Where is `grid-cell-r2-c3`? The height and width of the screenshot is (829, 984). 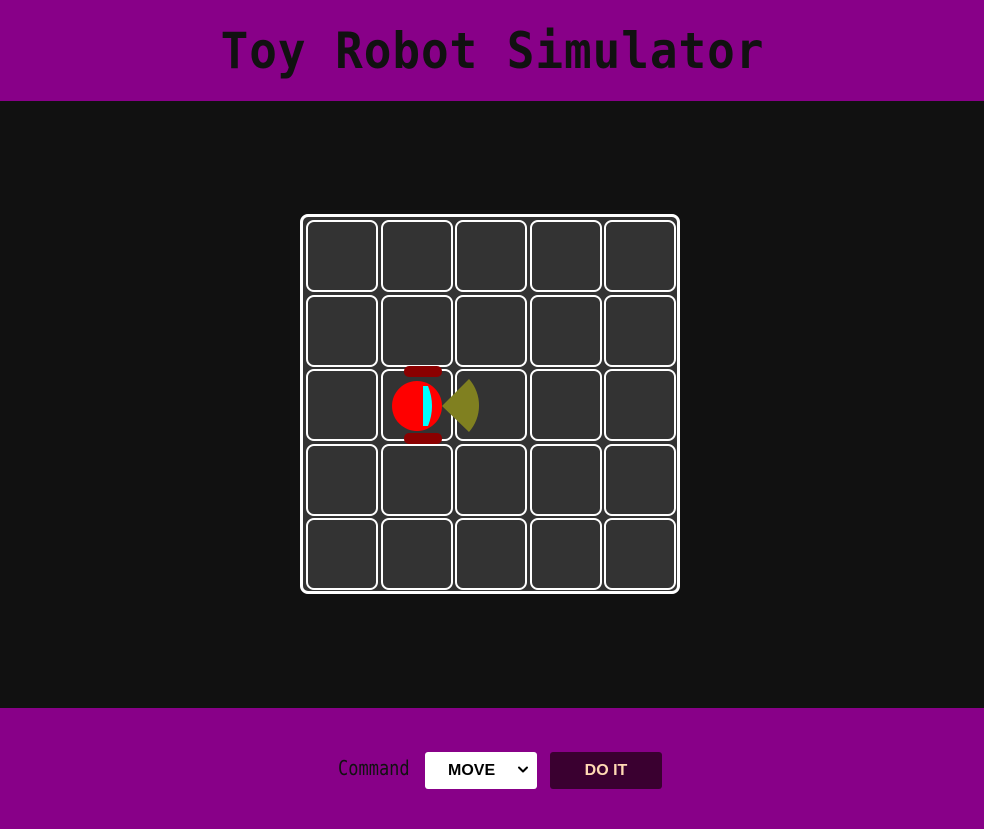 grid-cell-r2-c3 is located at coordinates (491, 330).